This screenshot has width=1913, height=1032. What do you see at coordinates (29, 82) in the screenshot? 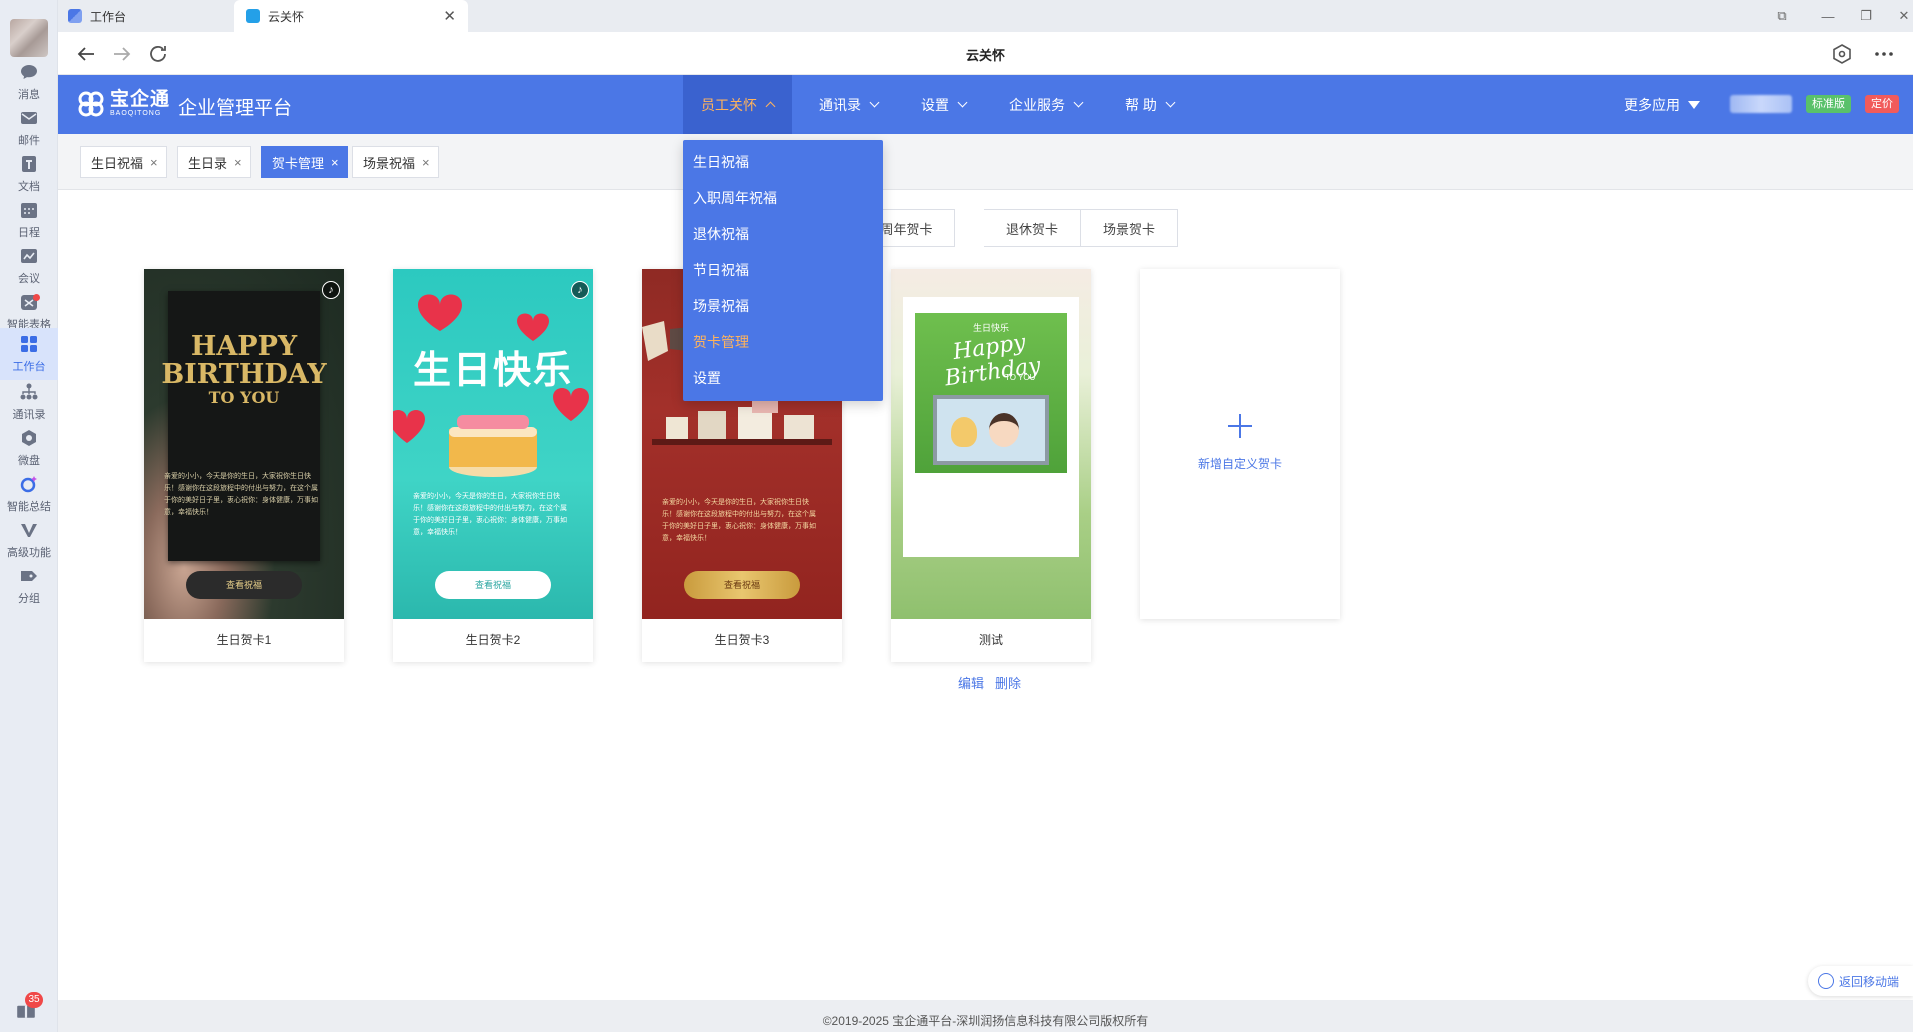
I see `rail-item-messages: 消息` at bounding box center [29, 82].